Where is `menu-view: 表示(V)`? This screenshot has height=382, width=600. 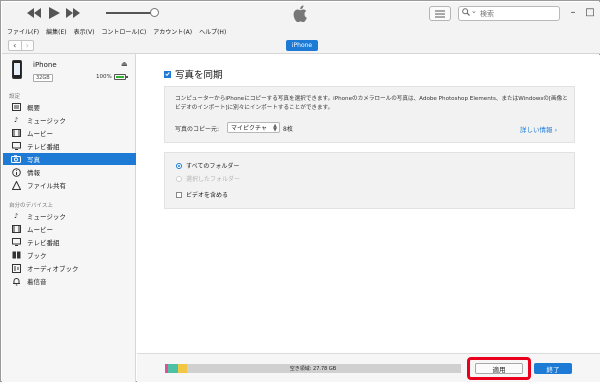 menu-view: 表示(V) is located at coordinates (84, 31).